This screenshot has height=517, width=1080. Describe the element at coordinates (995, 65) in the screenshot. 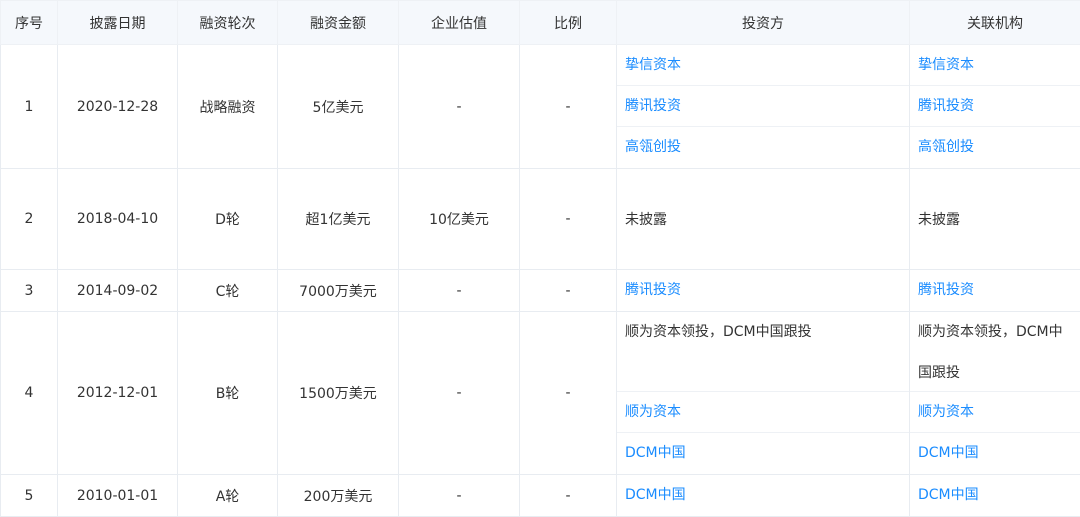

I see `related-link: 挚信资本` at that location.